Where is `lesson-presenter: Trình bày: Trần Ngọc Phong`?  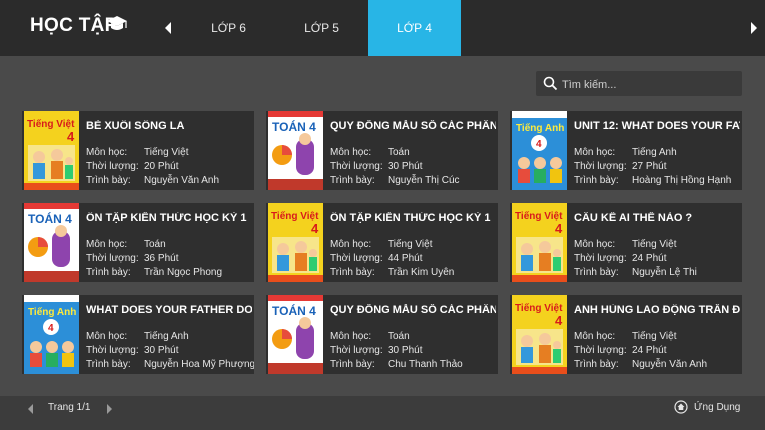 lesson-presenter: Trình bày: Trần Ngọc Phong is located at coordinates (154, 272).